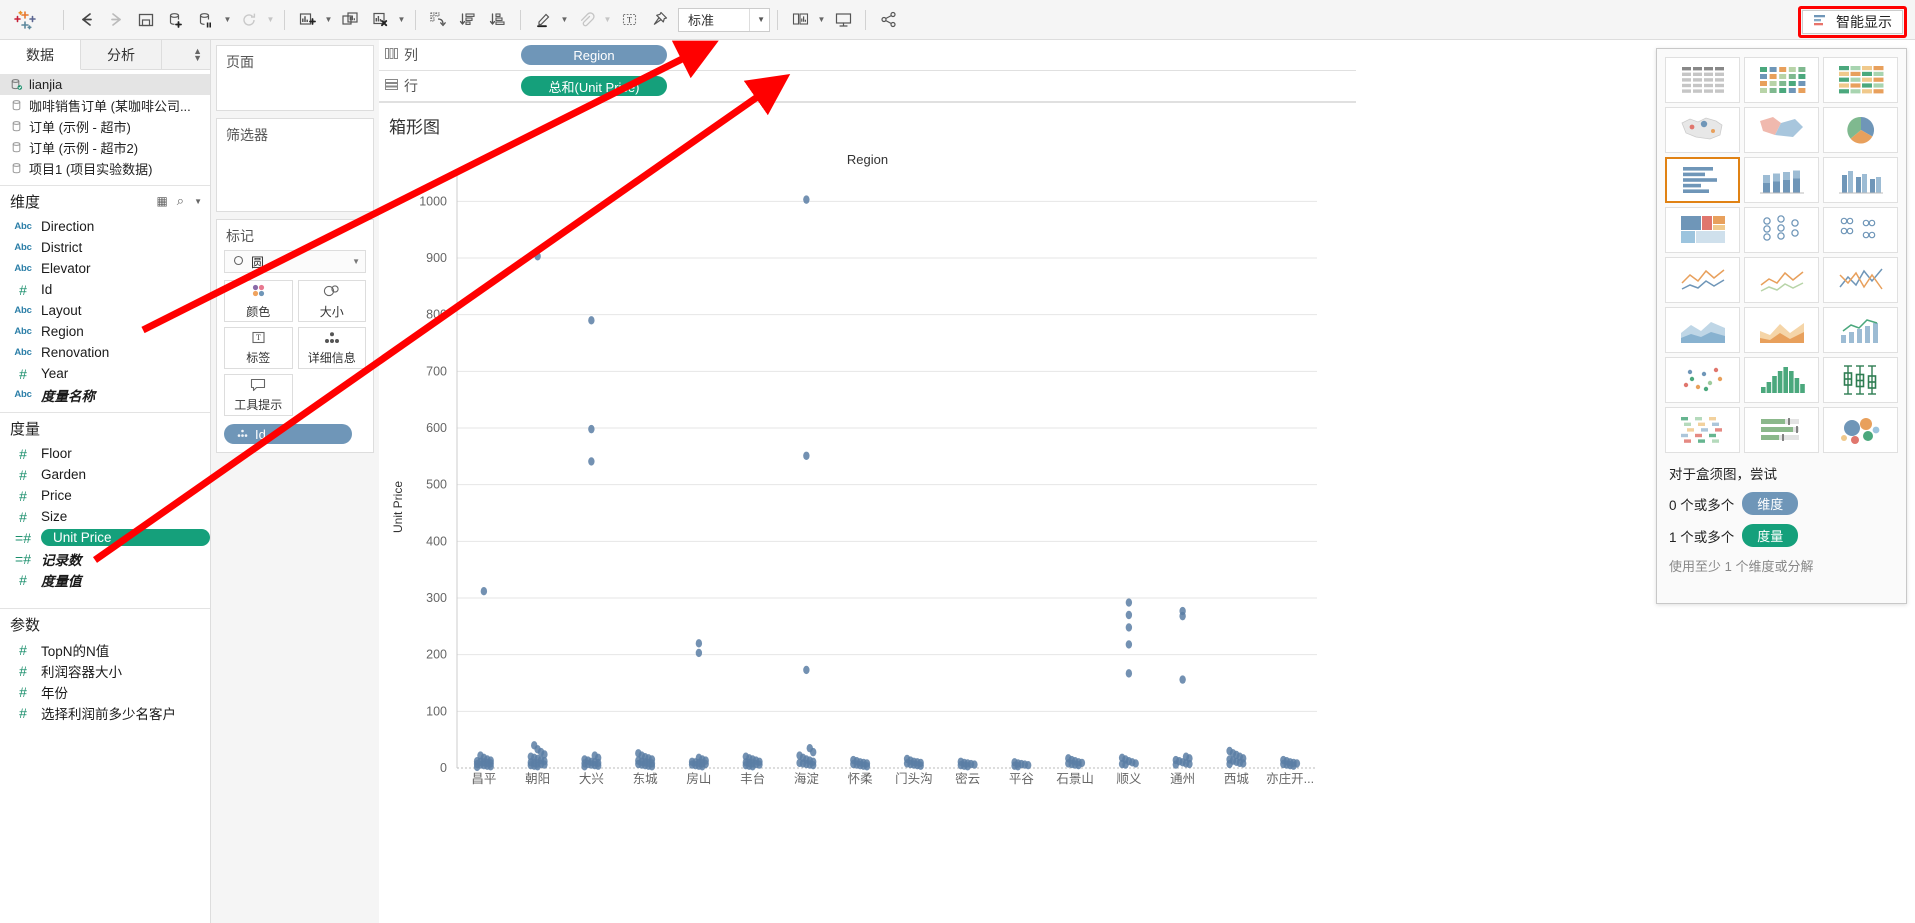  Describe the element at coordinates (468, 20) in the screenshot. I see `sort-asc-button` at that location.